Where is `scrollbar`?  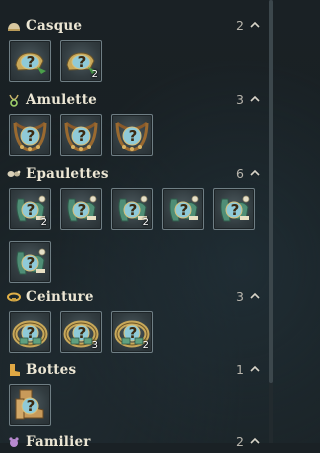 scrollbar is located at coordinates (271, 221).